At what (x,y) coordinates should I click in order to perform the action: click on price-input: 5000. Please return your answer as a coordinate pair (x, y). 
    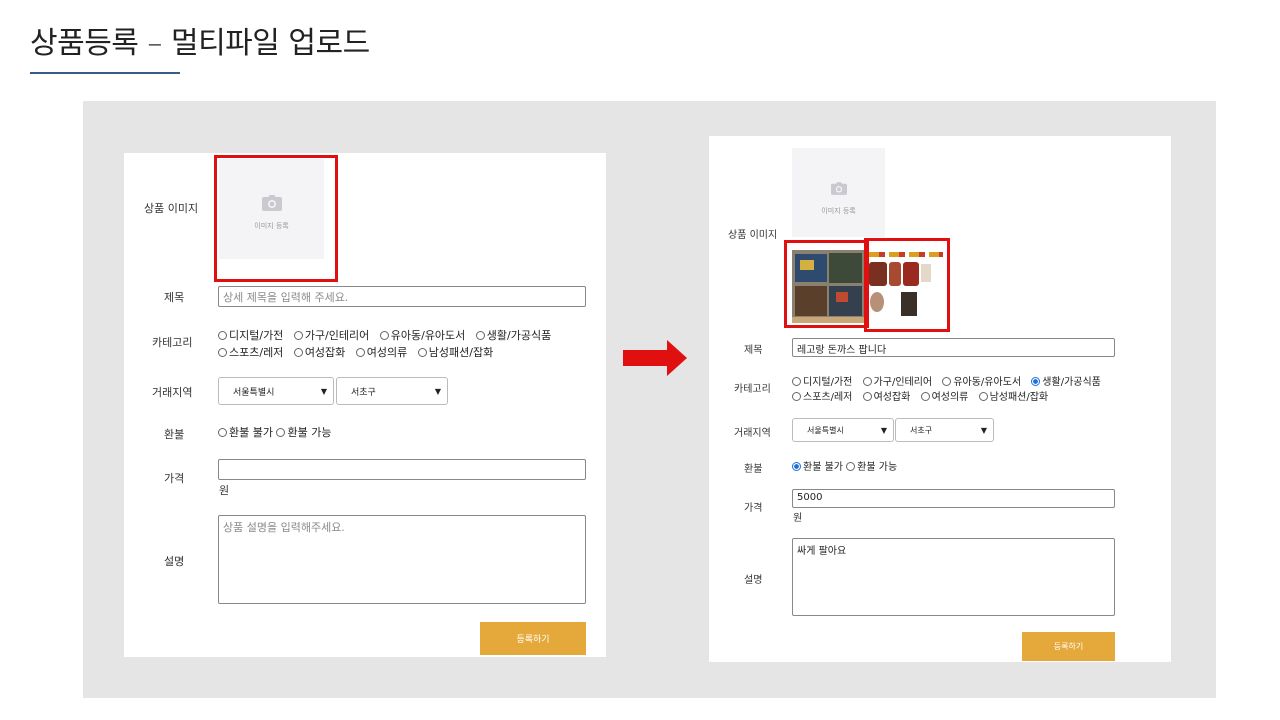
    Looking at the image, I should click on (953, 498).